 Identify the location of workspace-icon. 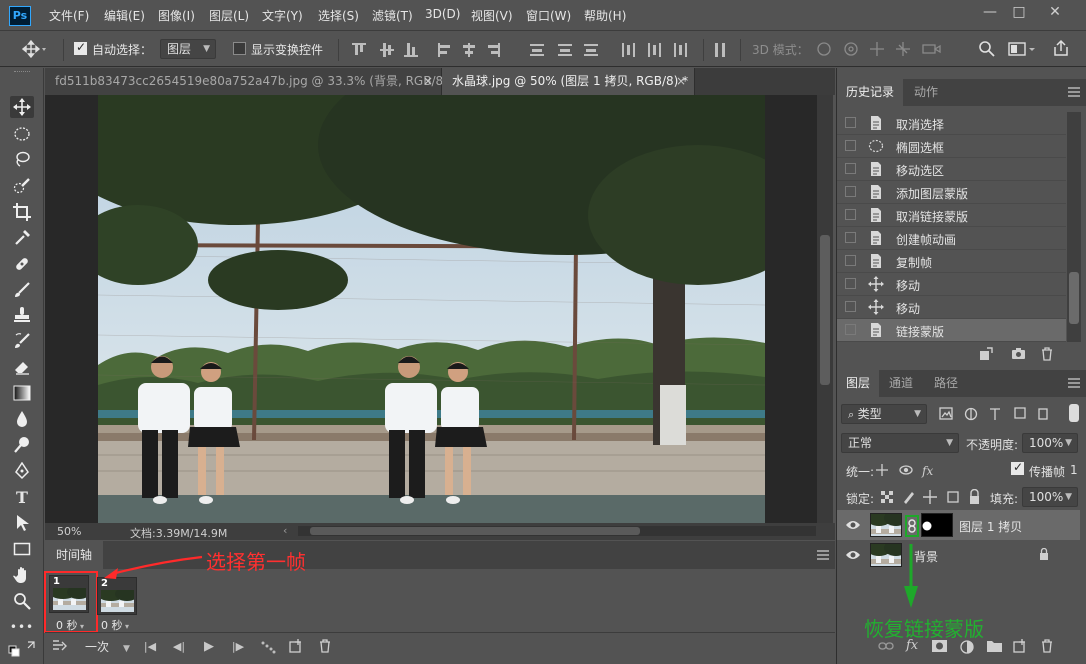
(1023, 49).